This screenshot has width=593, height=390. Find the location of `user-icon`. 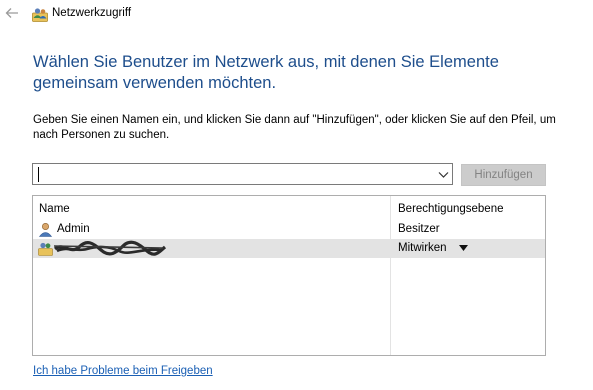

user-icon is located at coordinates (45, 229).